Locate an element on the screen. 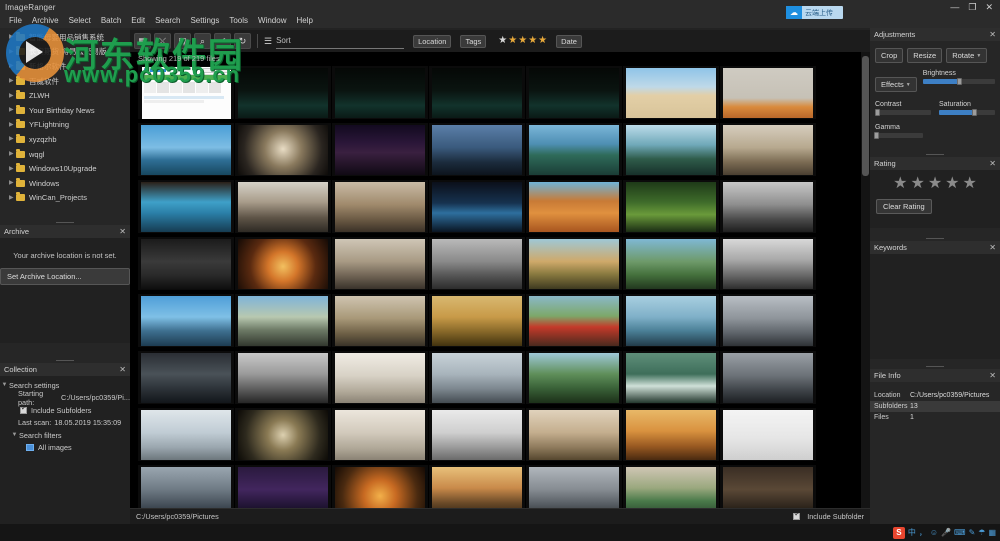 This screenshot has height=541, width=1000. ime-tool-icon: ✎ is located at coordinates (972, 532).